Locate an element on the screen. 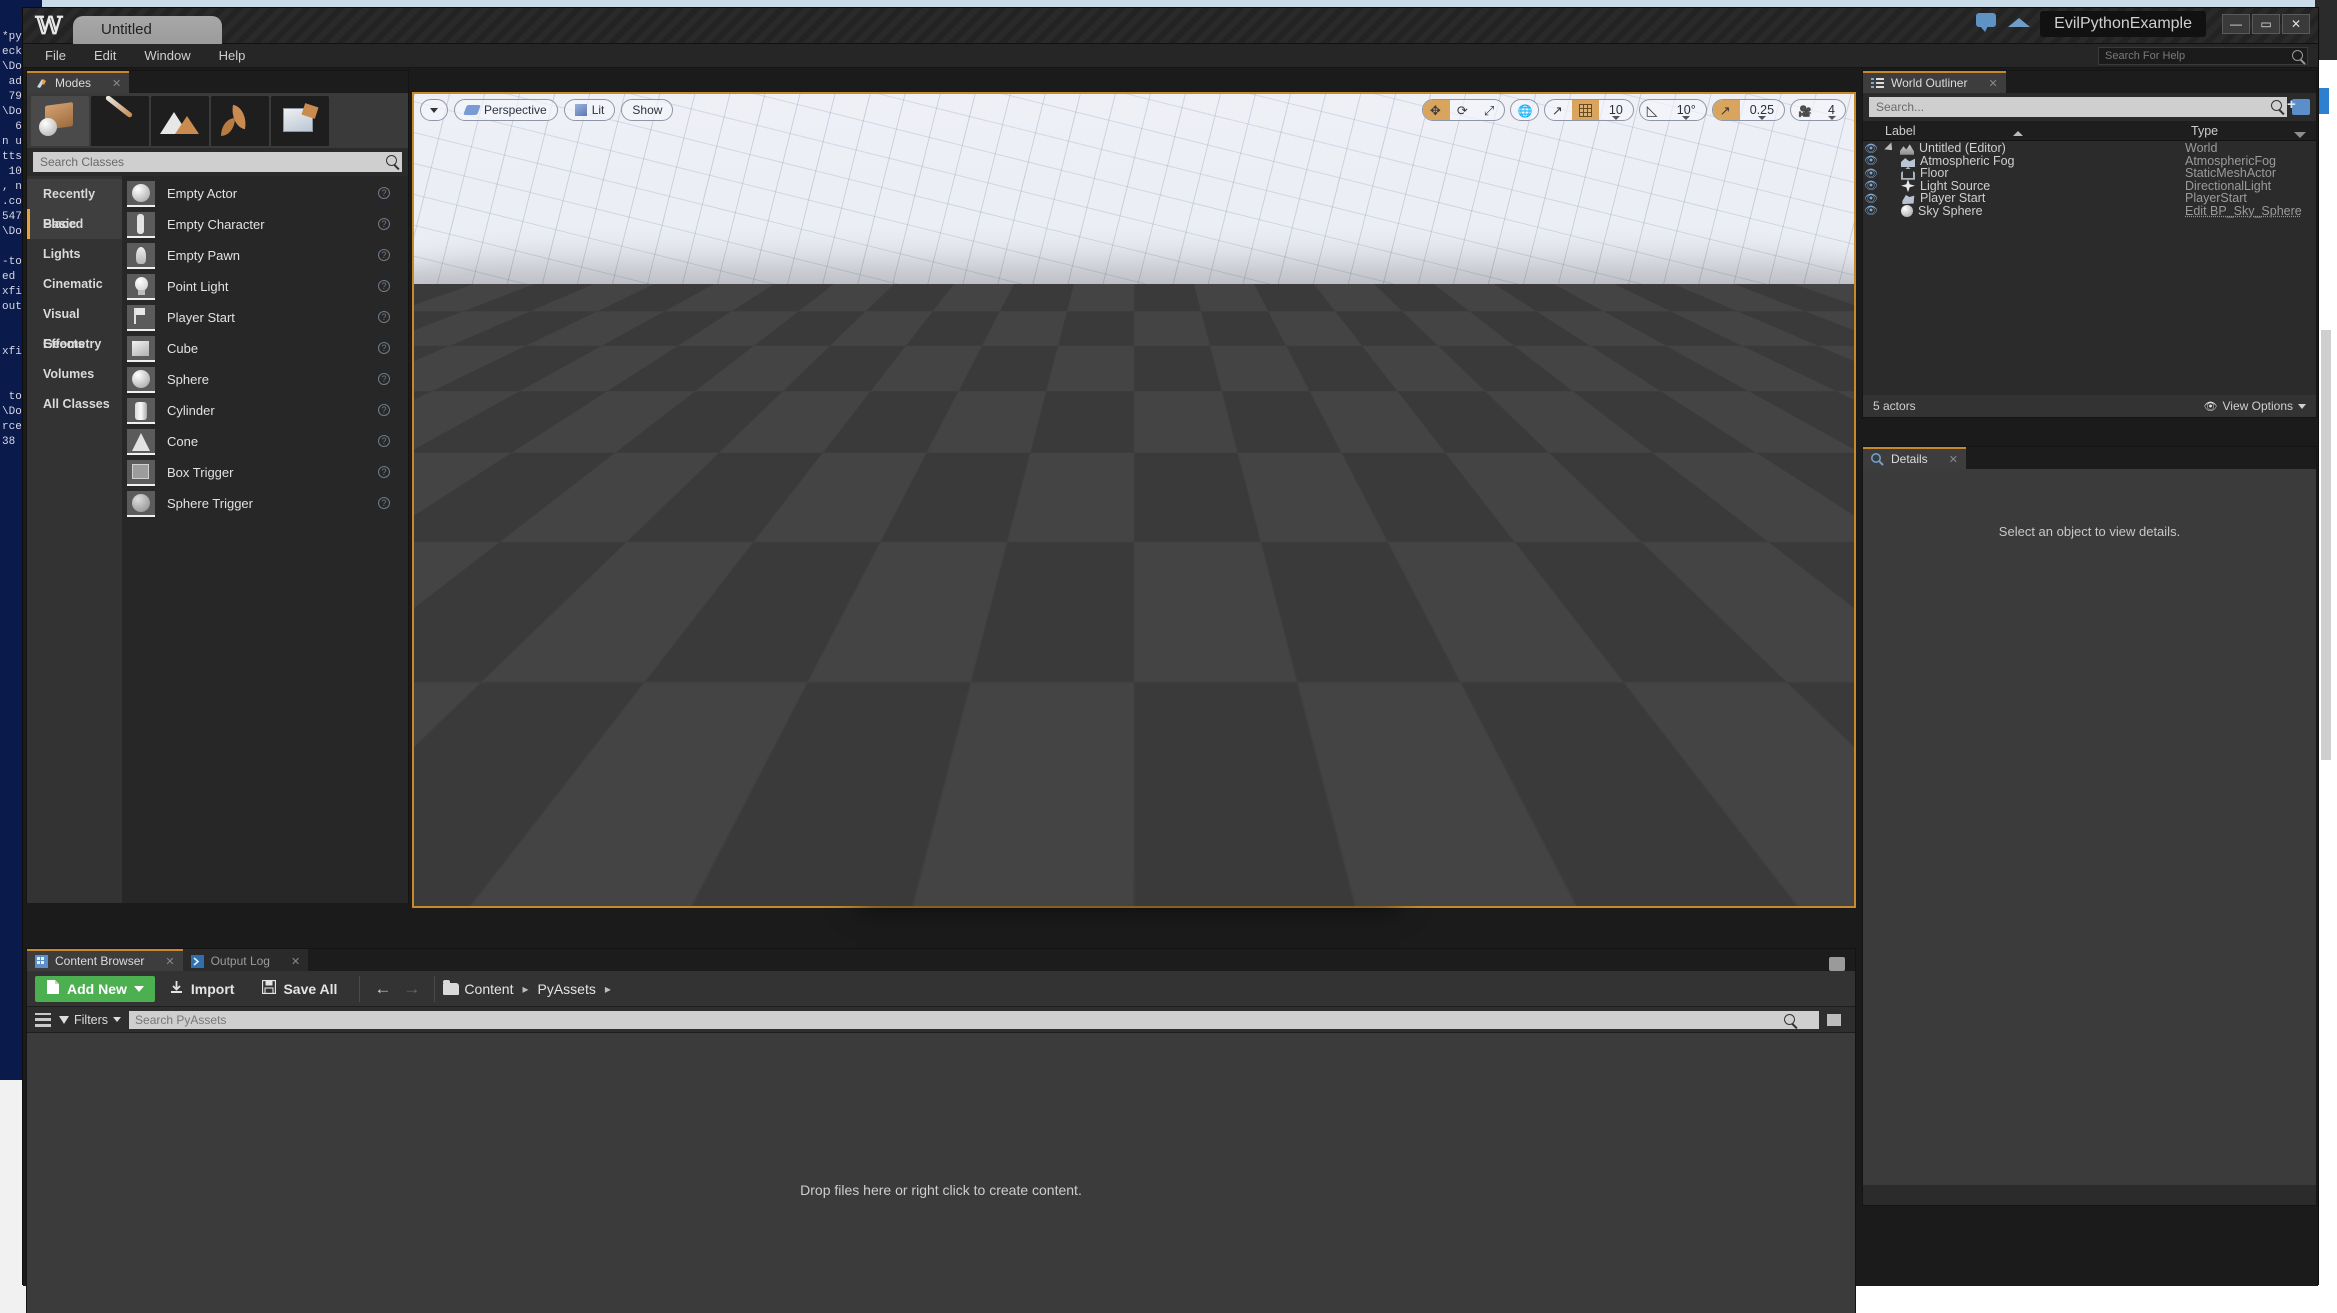 This screenshot has width=2337, height=1313. outliner-row-type: Edit BP_Sky_Sphere is located at coordinates (2250, 211).